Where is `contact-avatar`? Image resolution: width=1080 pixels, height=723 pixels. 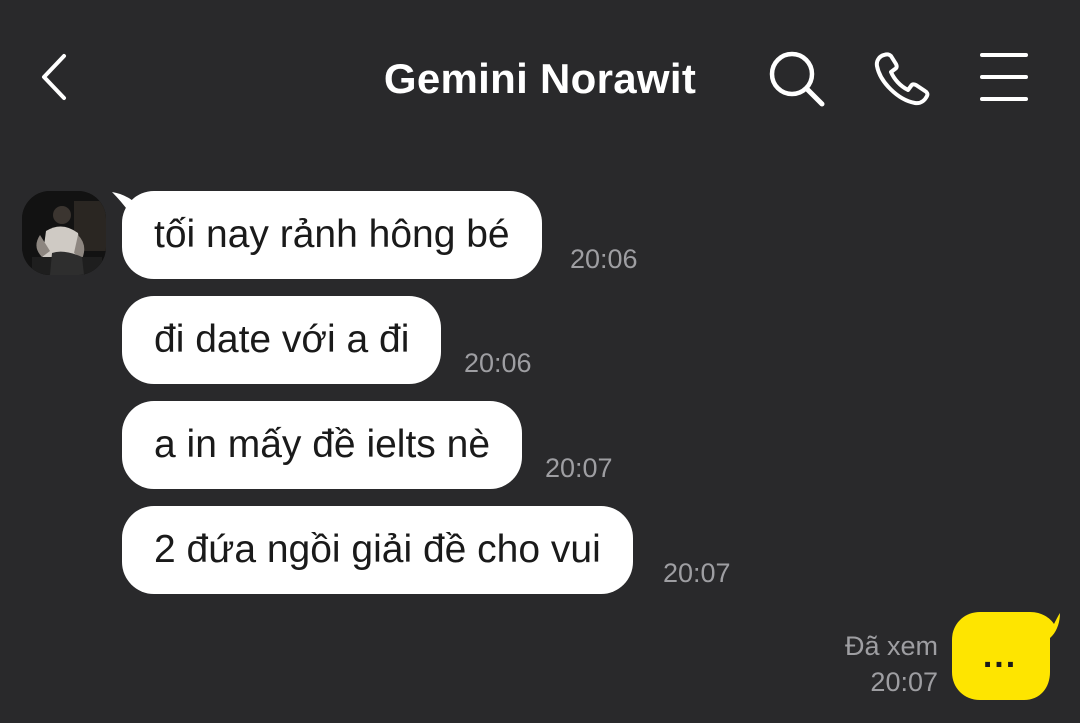
contact-avatar is located at coordinates (64, 233).